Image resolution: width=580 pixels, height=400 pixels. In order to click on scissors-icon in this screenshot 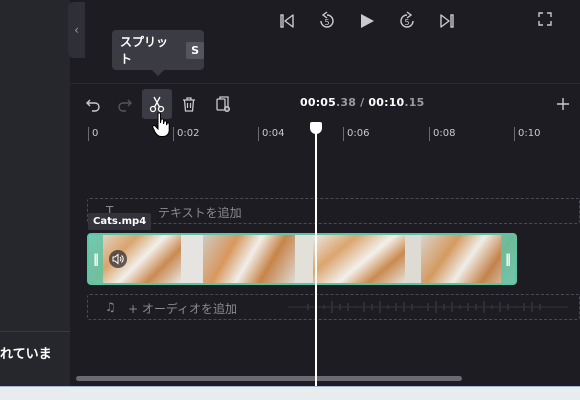, I will do `click(157, 104)`.